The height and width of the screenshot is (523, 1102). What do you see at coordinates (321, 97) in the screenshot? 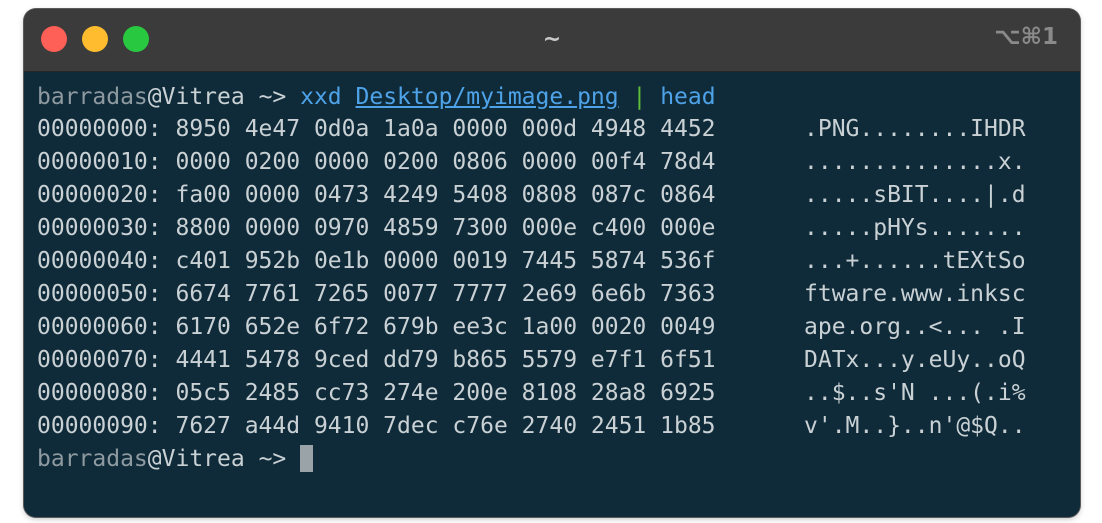
I see `command-name: xxd` at bounding box center [321, 97].